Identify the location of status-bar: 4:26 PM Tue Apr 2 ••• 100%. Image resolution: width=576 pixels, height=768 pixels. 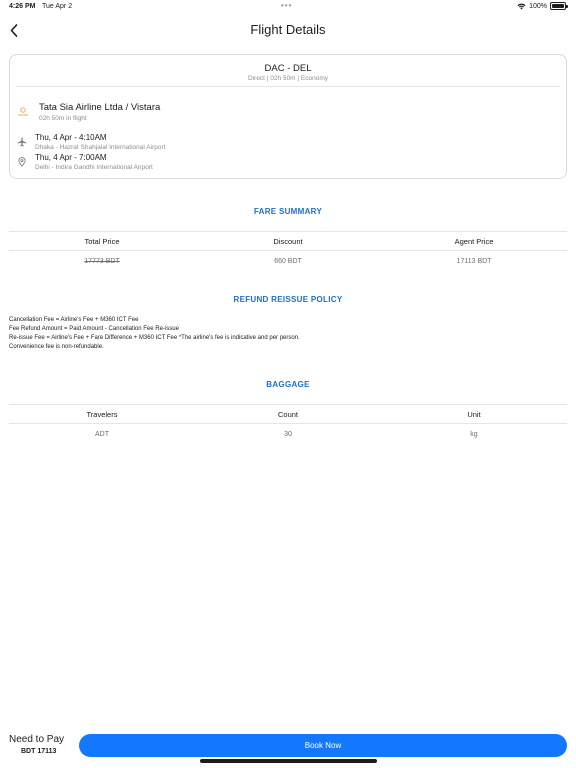
(288, 7).